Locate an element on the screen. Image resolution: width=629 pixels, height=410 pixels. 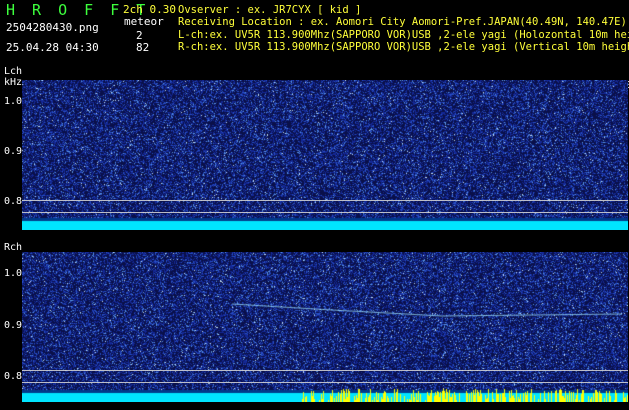
lch-unit-label: kHz is located at coordinates (13, 82).